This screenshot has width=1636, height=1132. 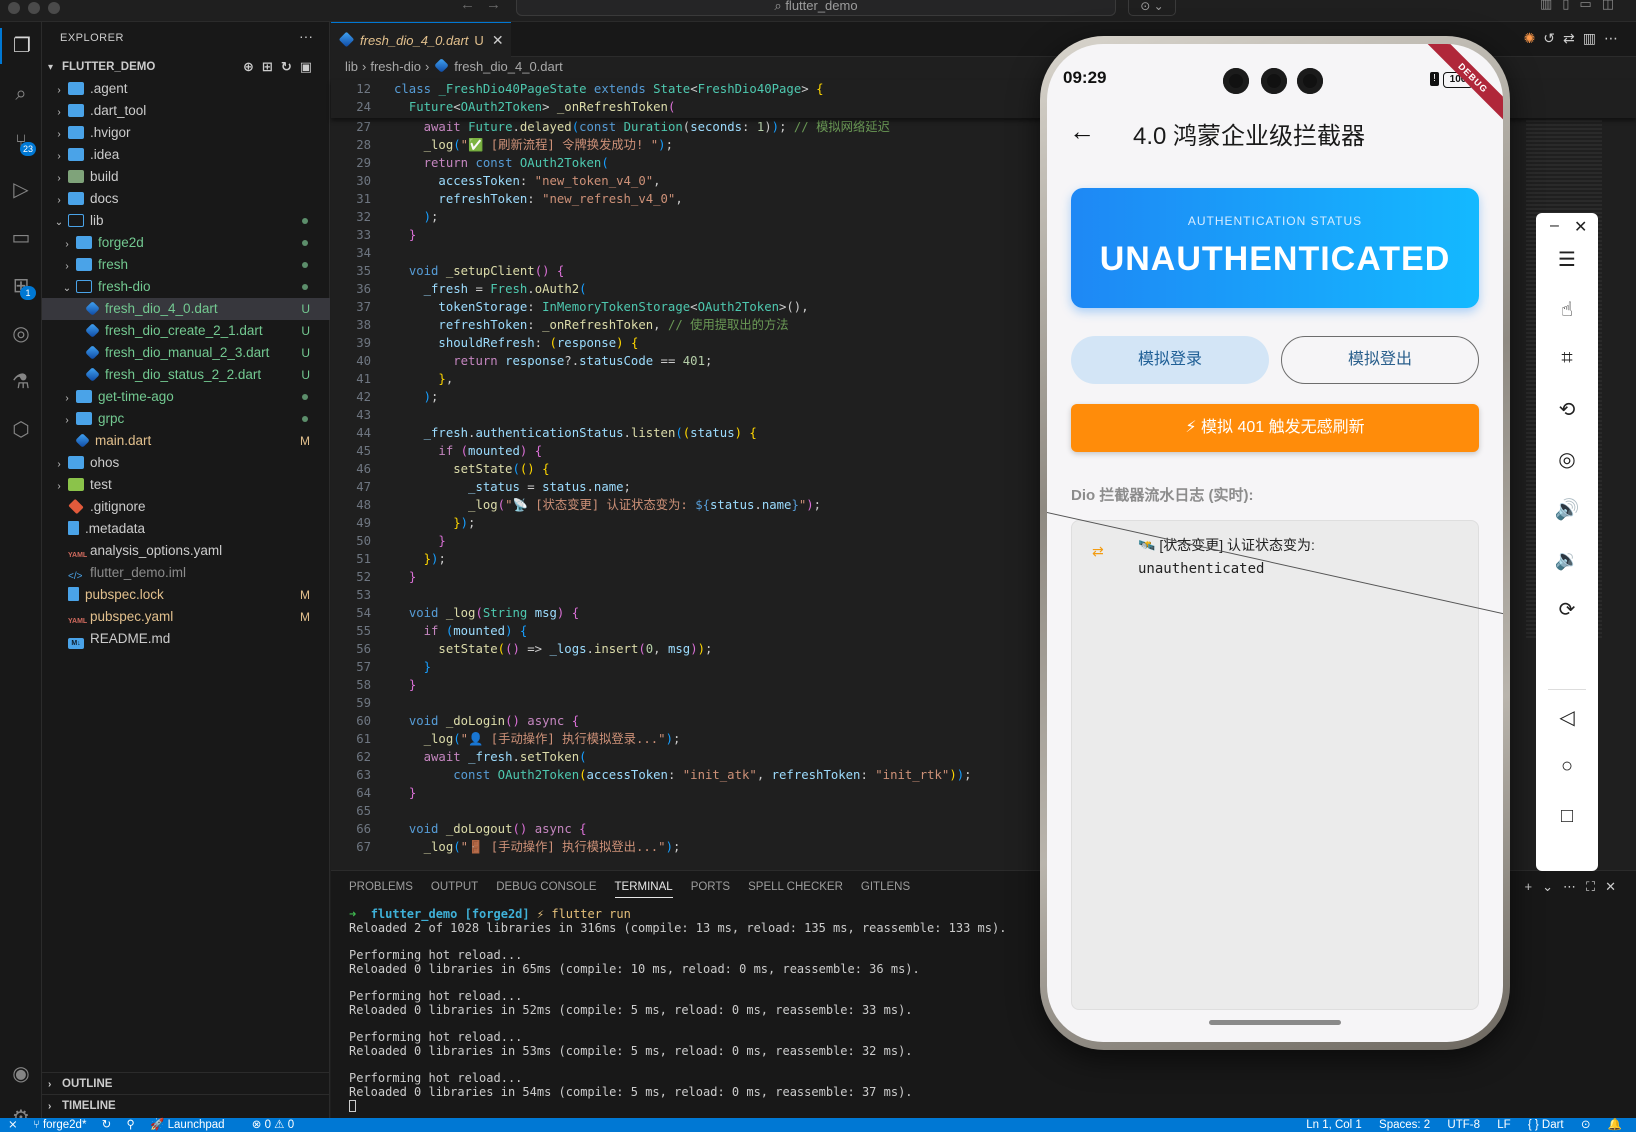 What do you see at coordinates (54, 8) in the screenshot?
I see `maximize-window-button` at bounding box center [54, 8].